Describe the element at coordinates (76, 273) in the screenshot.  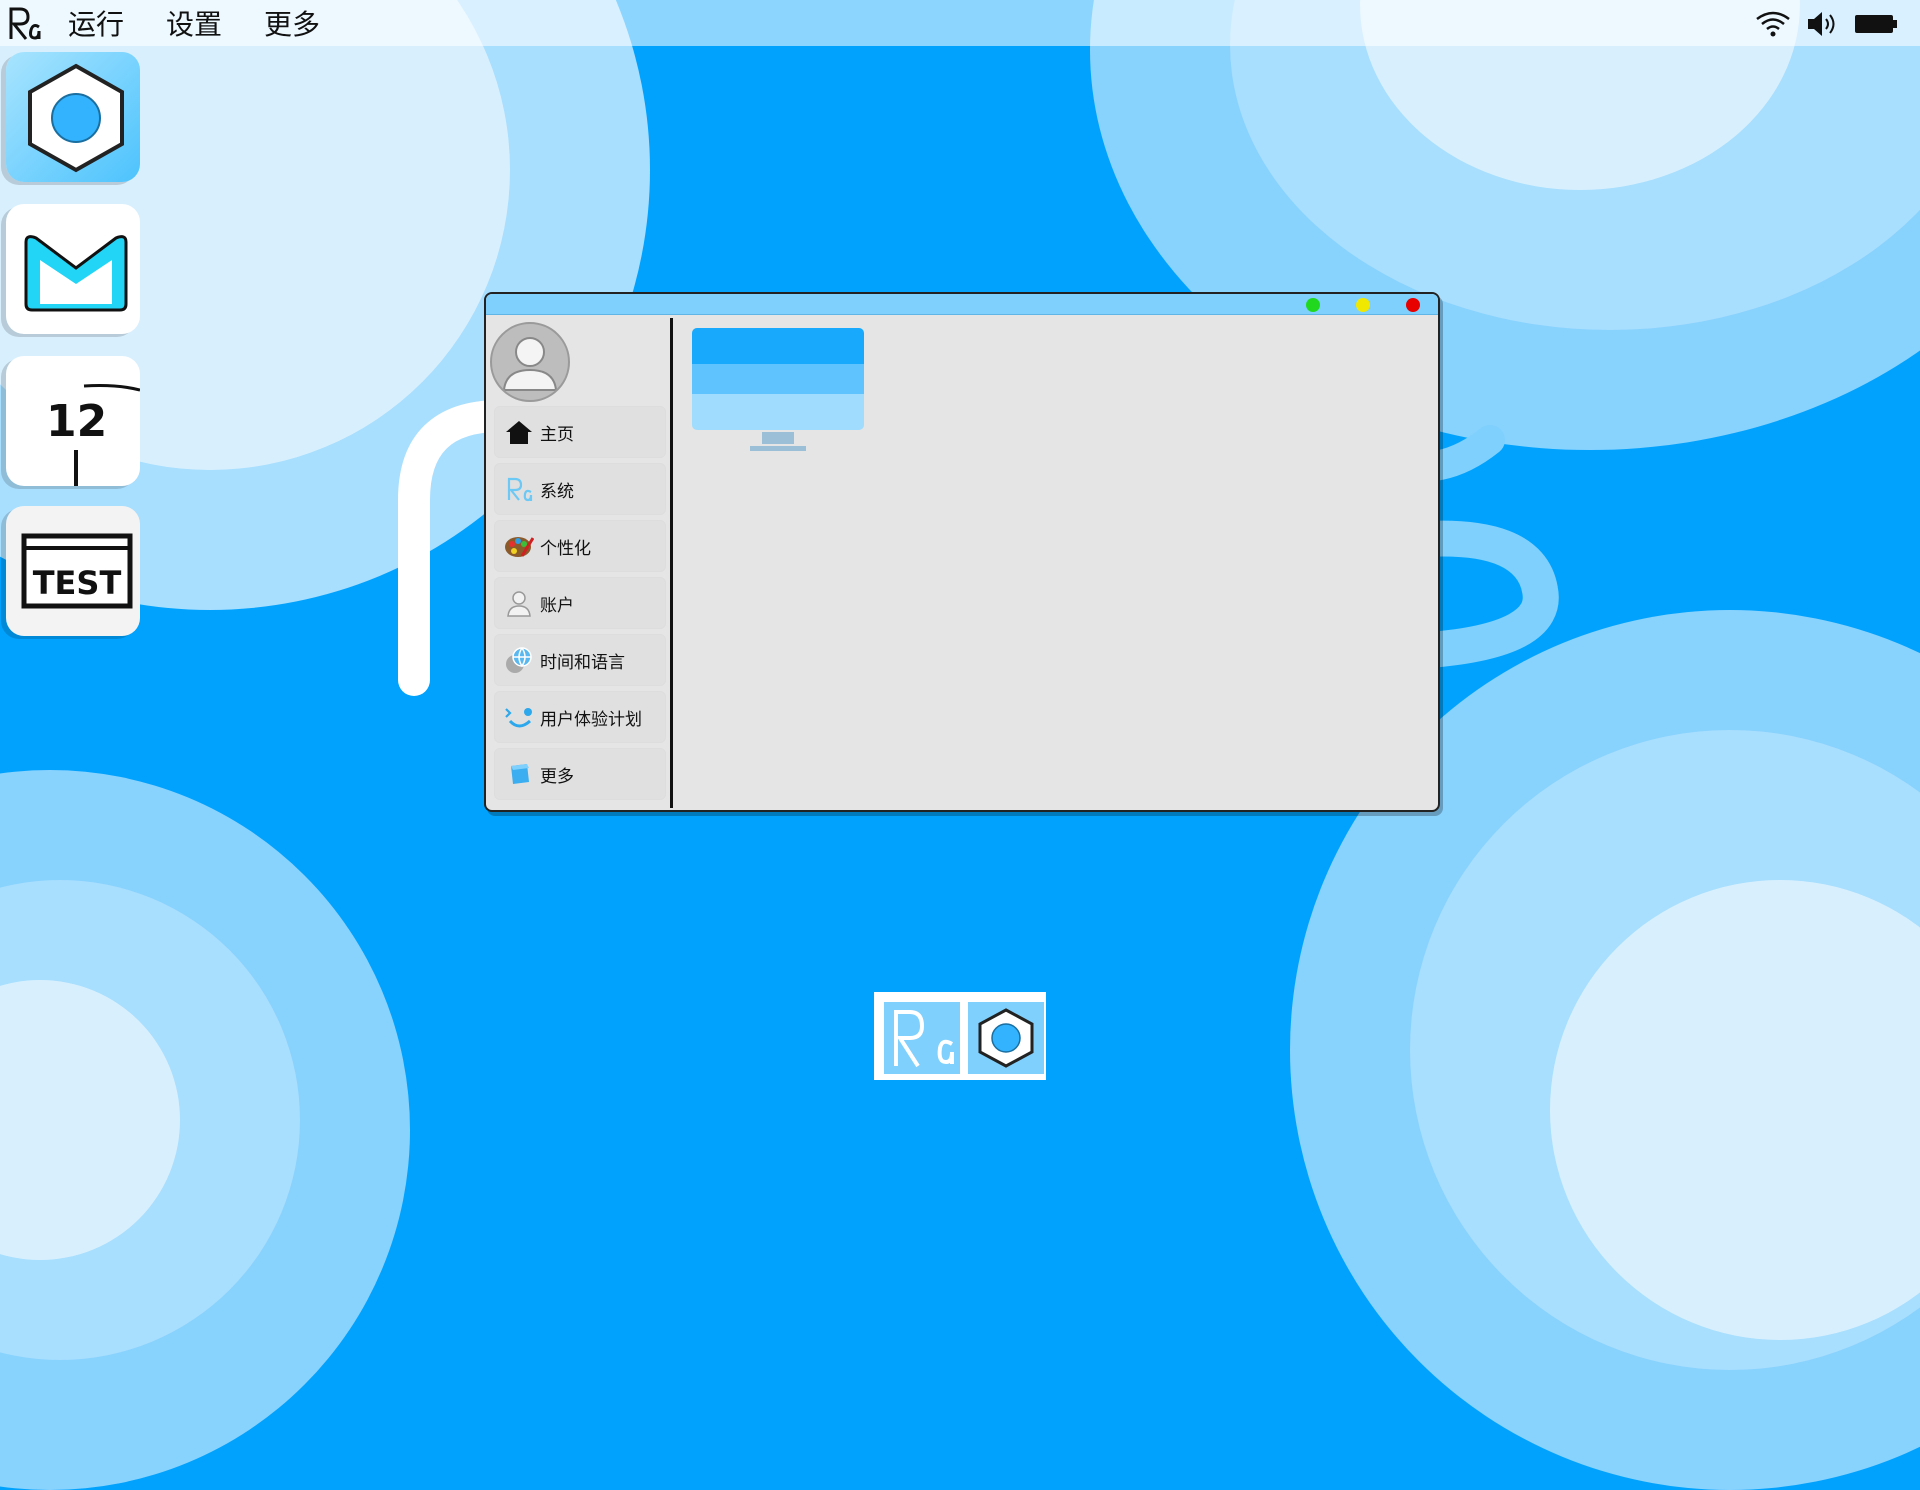
I see `mail-icon` at that location.